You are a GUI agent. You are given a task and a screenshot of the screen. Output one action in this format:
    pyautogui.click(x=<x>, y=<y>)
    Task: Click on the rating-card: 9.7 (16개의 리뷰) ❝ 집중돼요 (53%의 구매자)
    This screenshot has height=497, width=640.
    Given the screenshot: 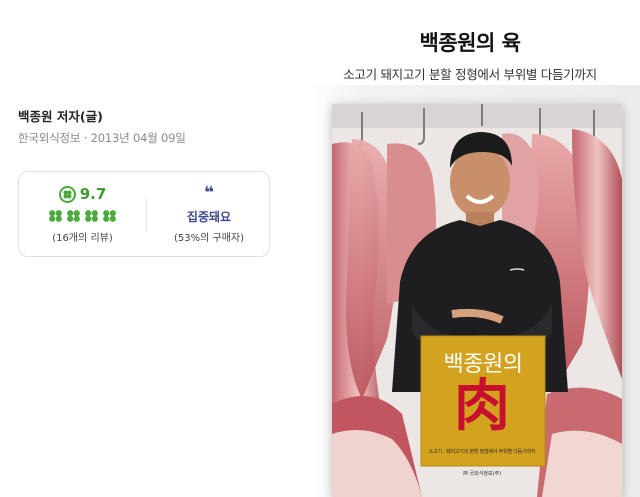 What is the action you would take?
    pyautogui.click(x=144, y=214)
    